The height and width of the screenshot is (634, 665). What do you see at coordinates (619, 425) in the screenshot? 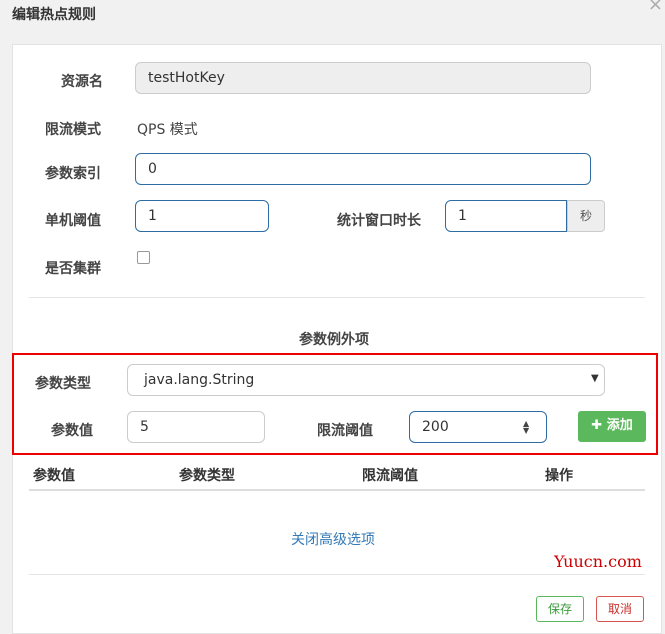
I see `add-button-label: 添加` at bounding box center [619, 425].